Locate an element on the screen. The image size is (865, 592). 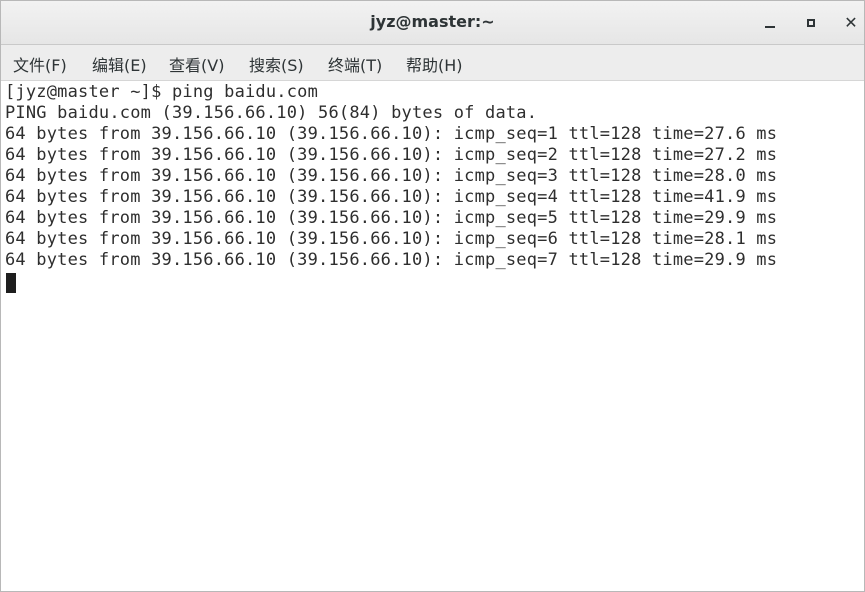
minimize-icon is located at coordinates (770, 27).